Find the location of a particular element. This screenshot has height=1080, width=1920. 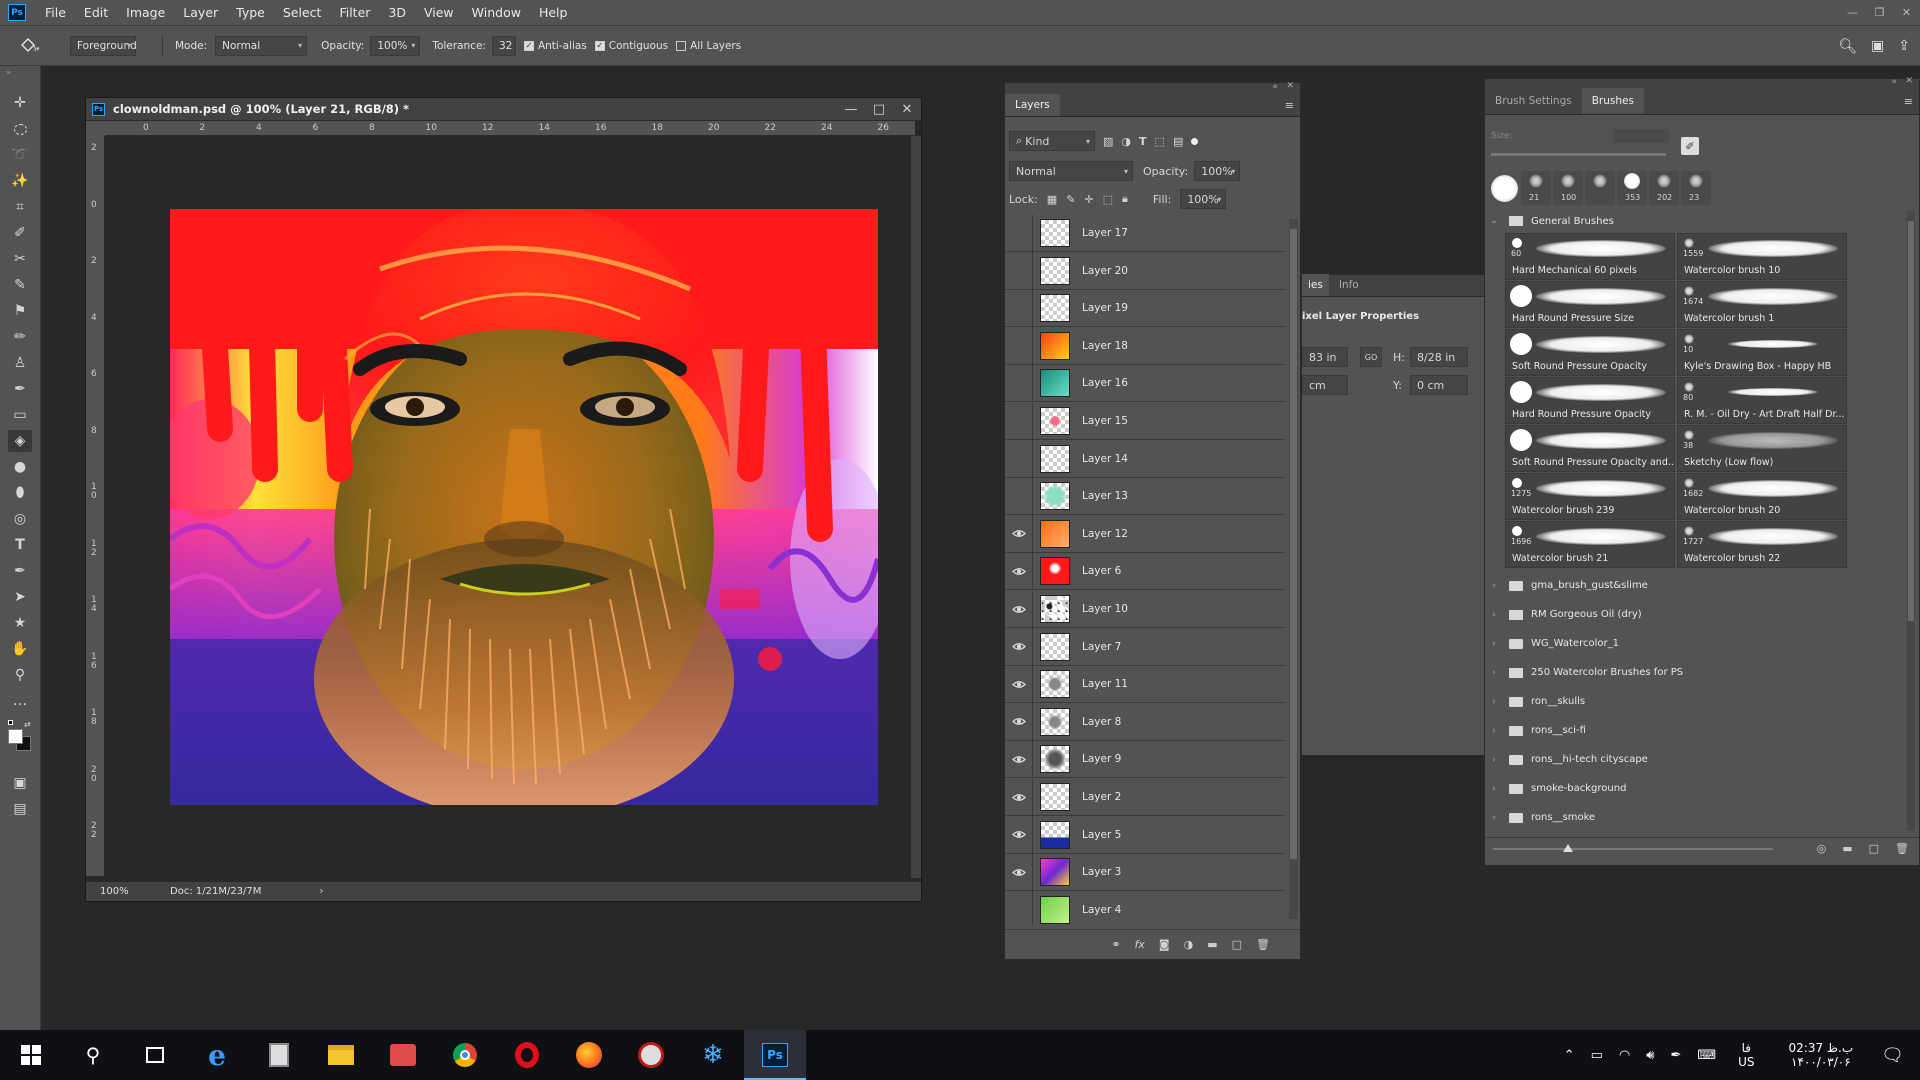

brushes-menu-icon: ≡ is located at coordinates (1908, 101).